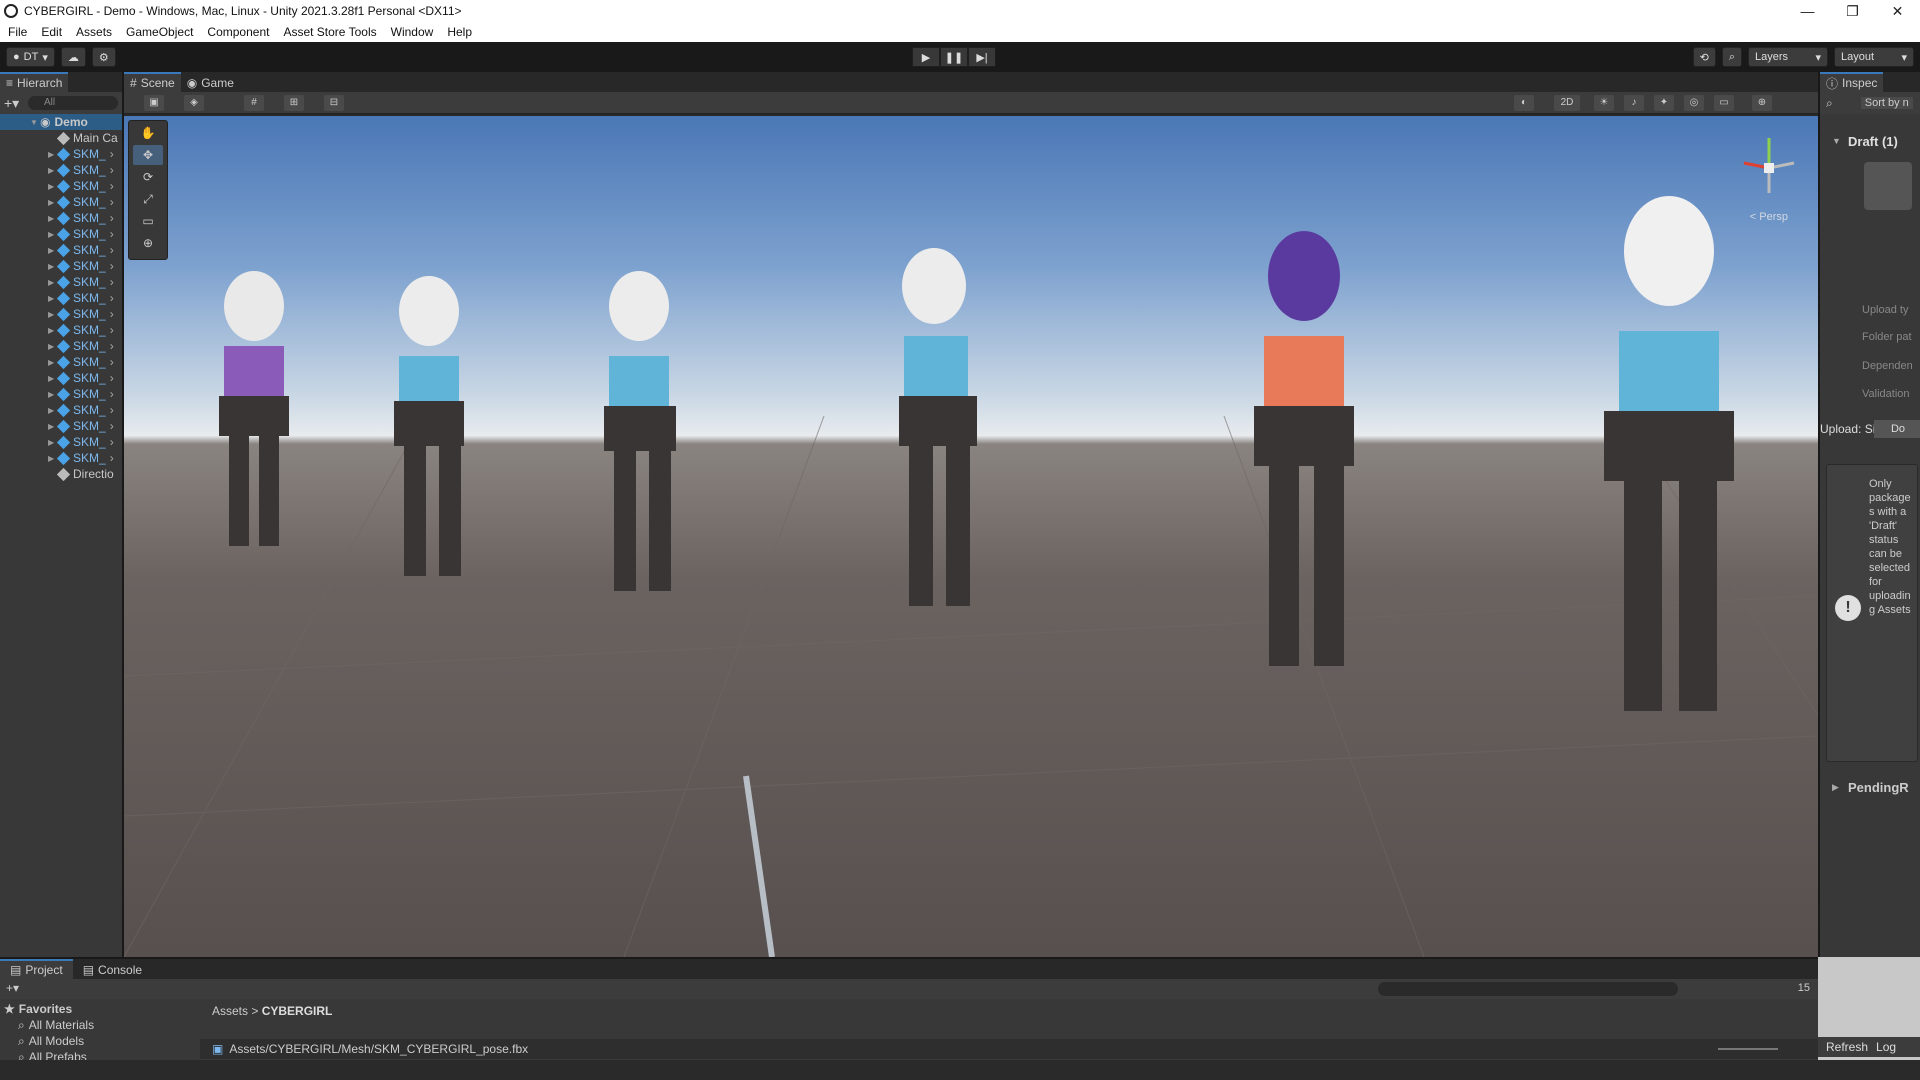 This screenshot has width=1920, height=1080. Describe the element at coordinates (61, 138) in the screenshot. I see `hierarchy-item-camera: Main Ca` at that location.